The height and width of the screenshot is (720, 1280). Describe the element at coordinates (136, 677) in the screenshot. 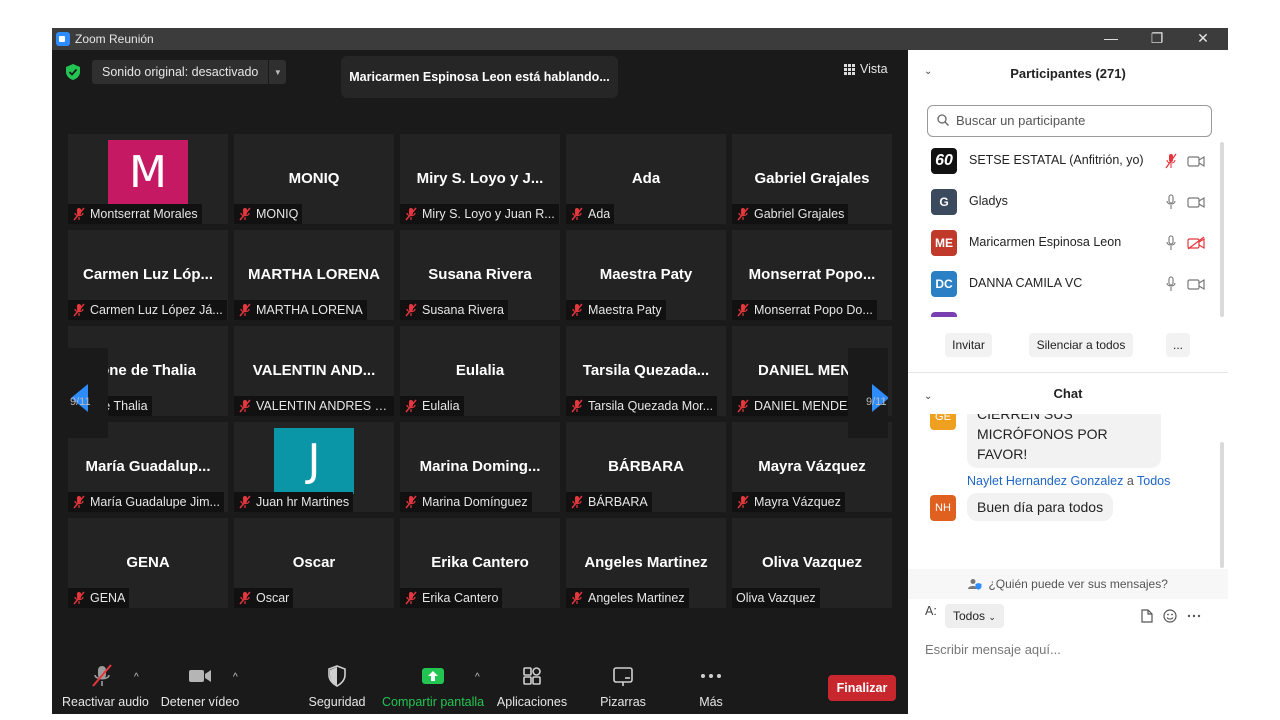

I see `audio-options-caret-icon: ^` at that location.